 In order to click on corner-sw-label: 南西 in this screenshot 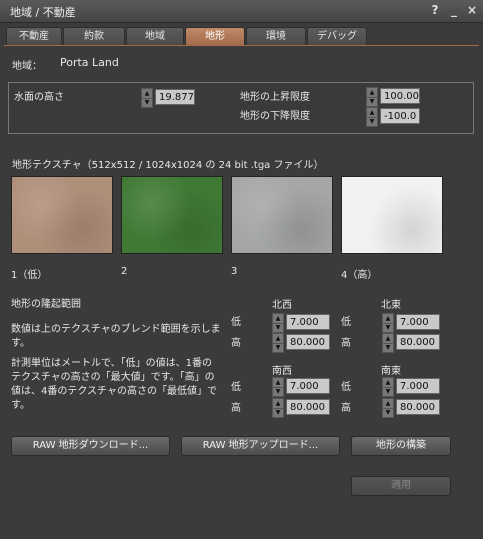, I will do `click(282, 371)`.